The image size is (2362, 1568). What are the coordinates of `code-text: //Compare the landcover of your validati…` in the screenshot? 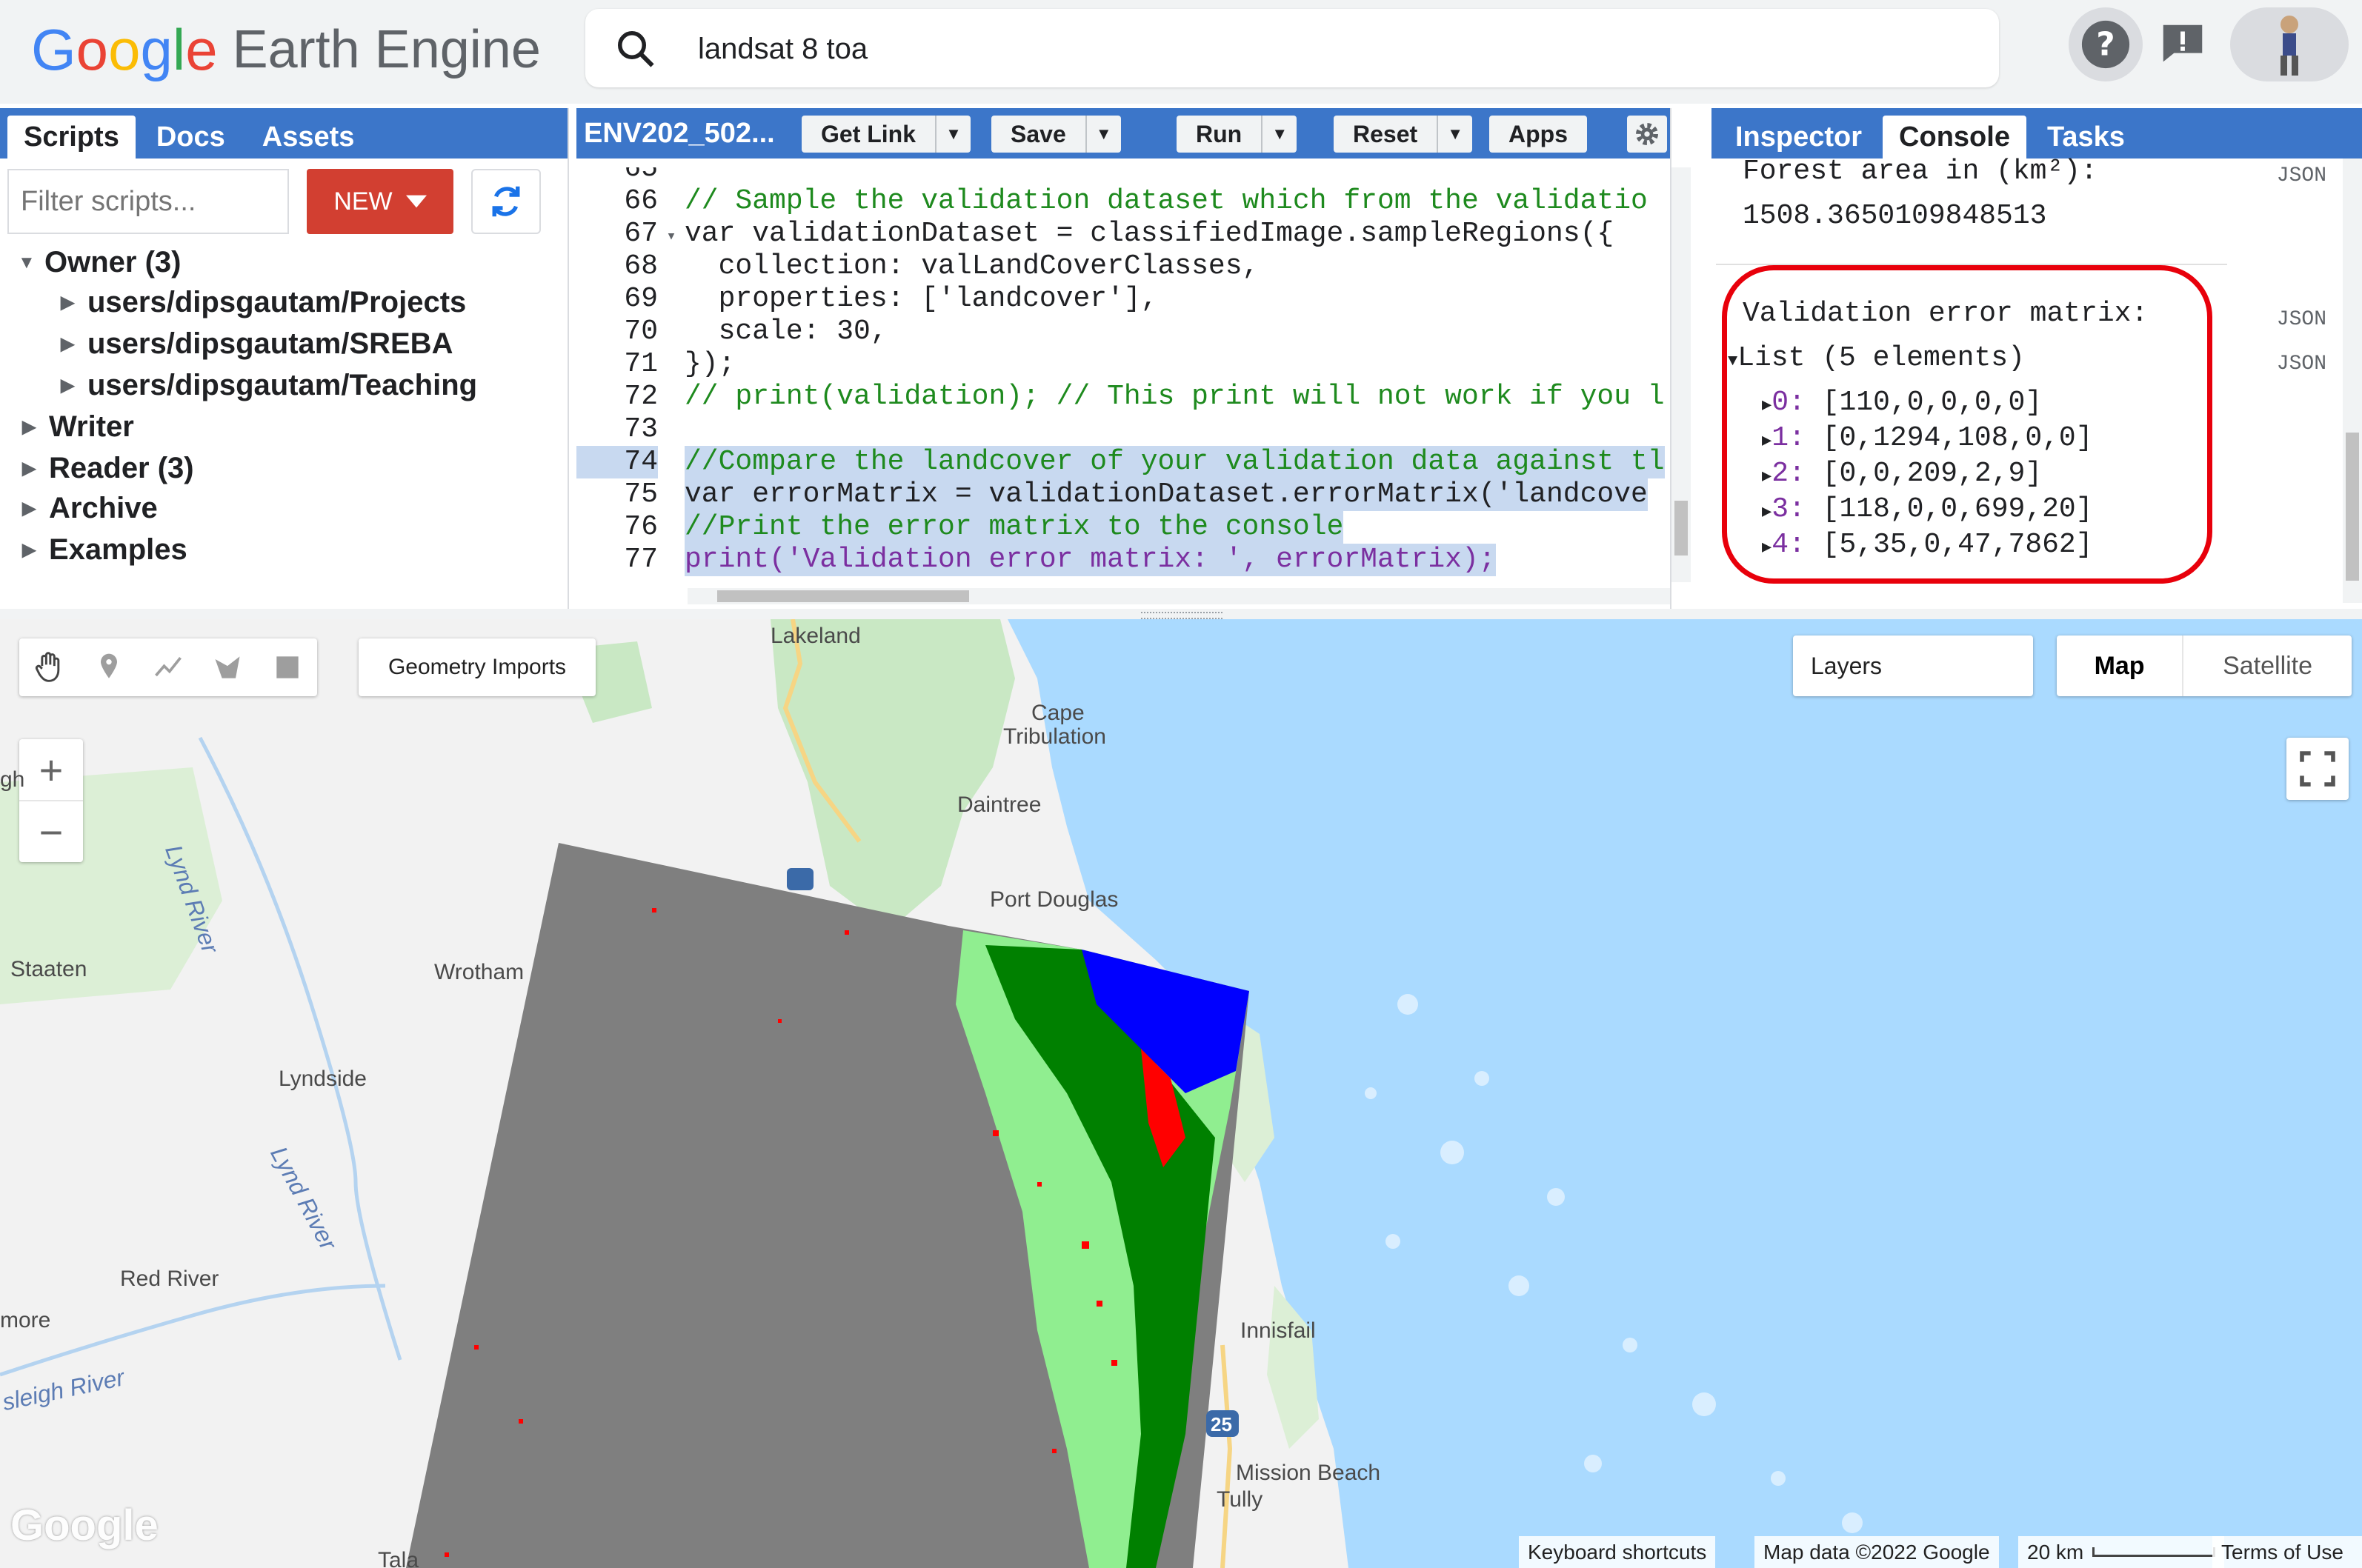 It's located at (1175, 462).